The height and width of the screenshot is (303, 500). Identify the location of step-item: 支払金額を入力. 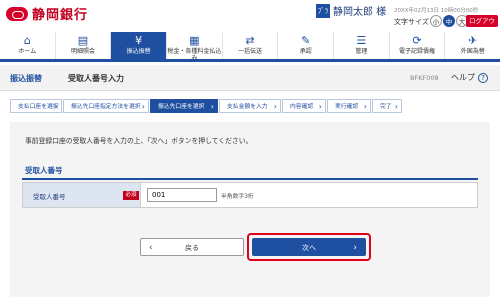
(250, 106).